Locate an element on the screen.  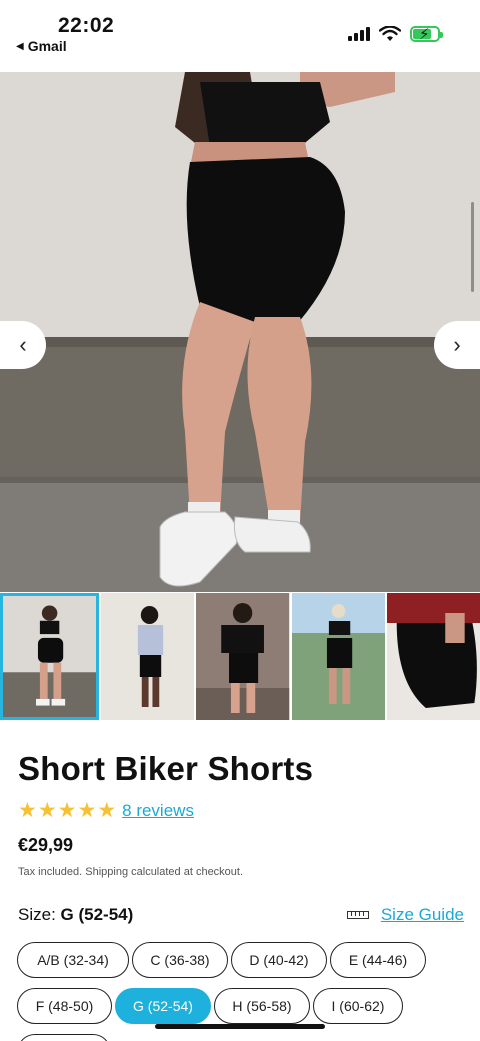
previous-image-button: ‹ is located at coordinates (23, 345).